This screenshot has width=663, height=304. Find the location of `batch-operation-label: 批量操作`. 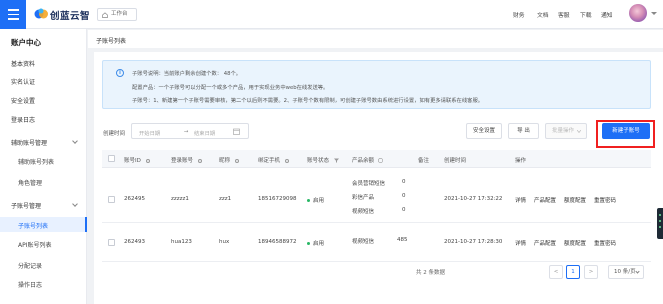

batch-operation-label: 批量操作 is located at coordinates (563, 131).